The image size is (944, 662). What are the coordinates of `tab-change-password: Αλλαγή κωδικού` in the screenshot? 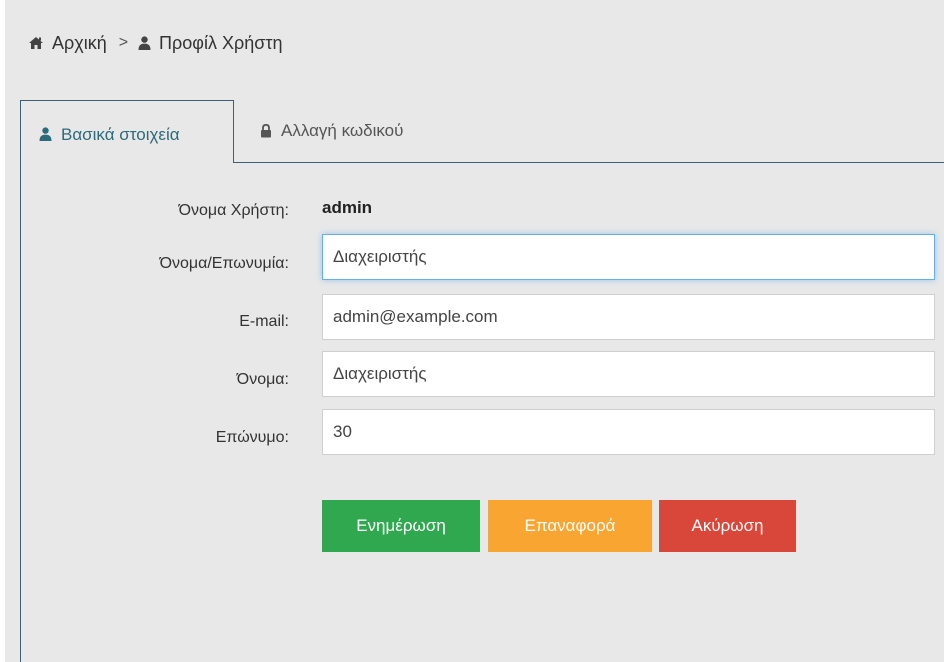 It's located at (331, 131).